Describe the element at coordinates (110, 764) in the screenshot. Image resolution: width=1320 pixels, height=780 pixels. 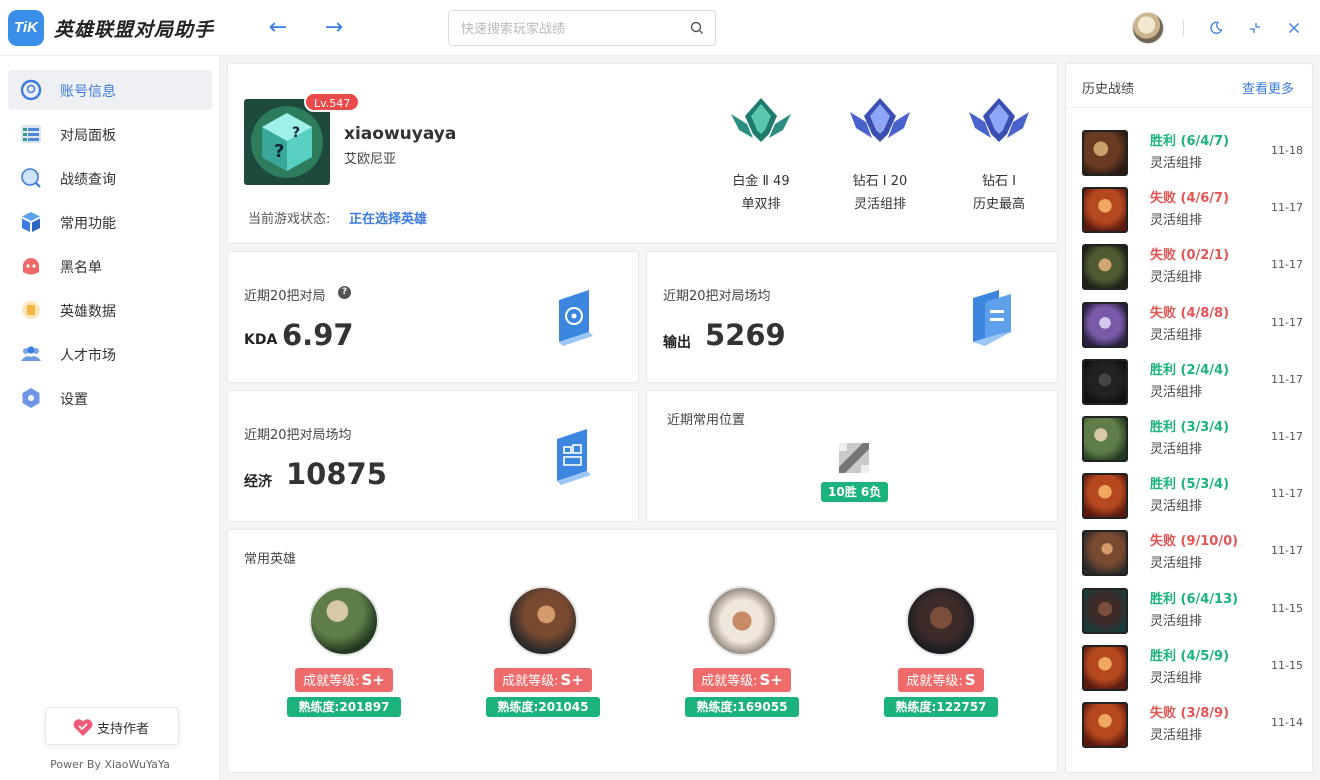
I see `powered-by: Power By XiaoWuYaYa` at that location.